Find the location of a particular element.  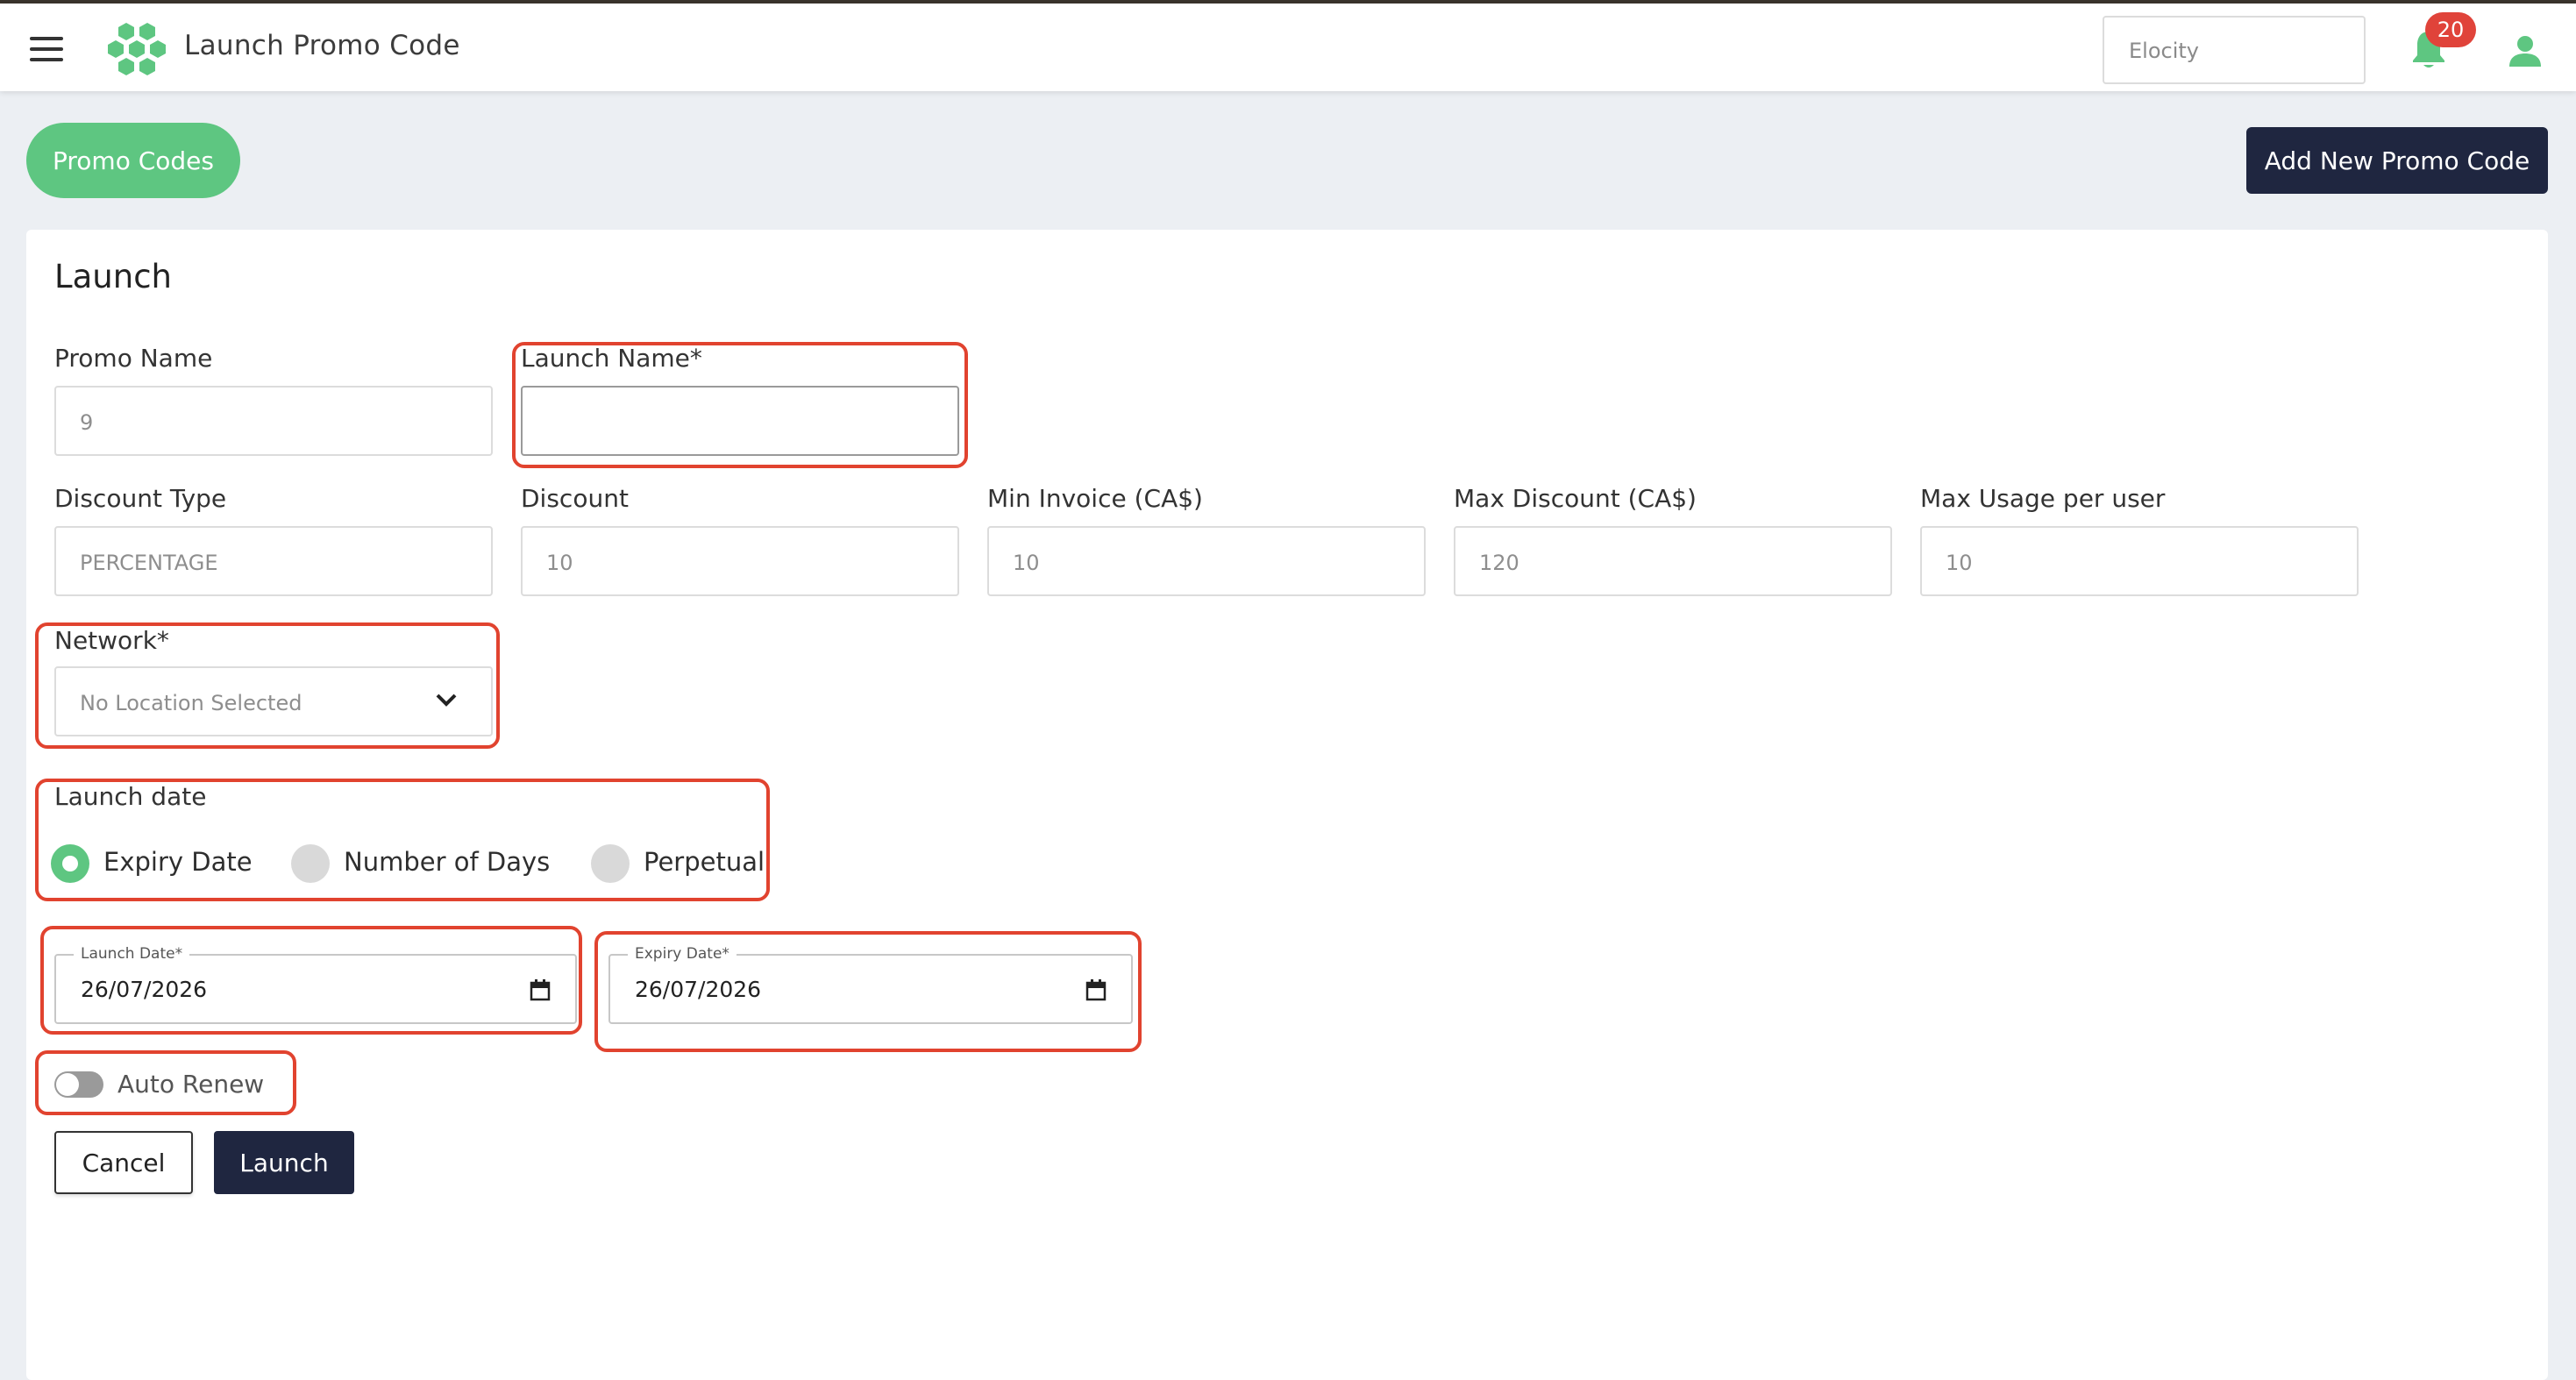

min-invoice-label: Min Invoice (CA$) is located at coordinates (1095, 498).